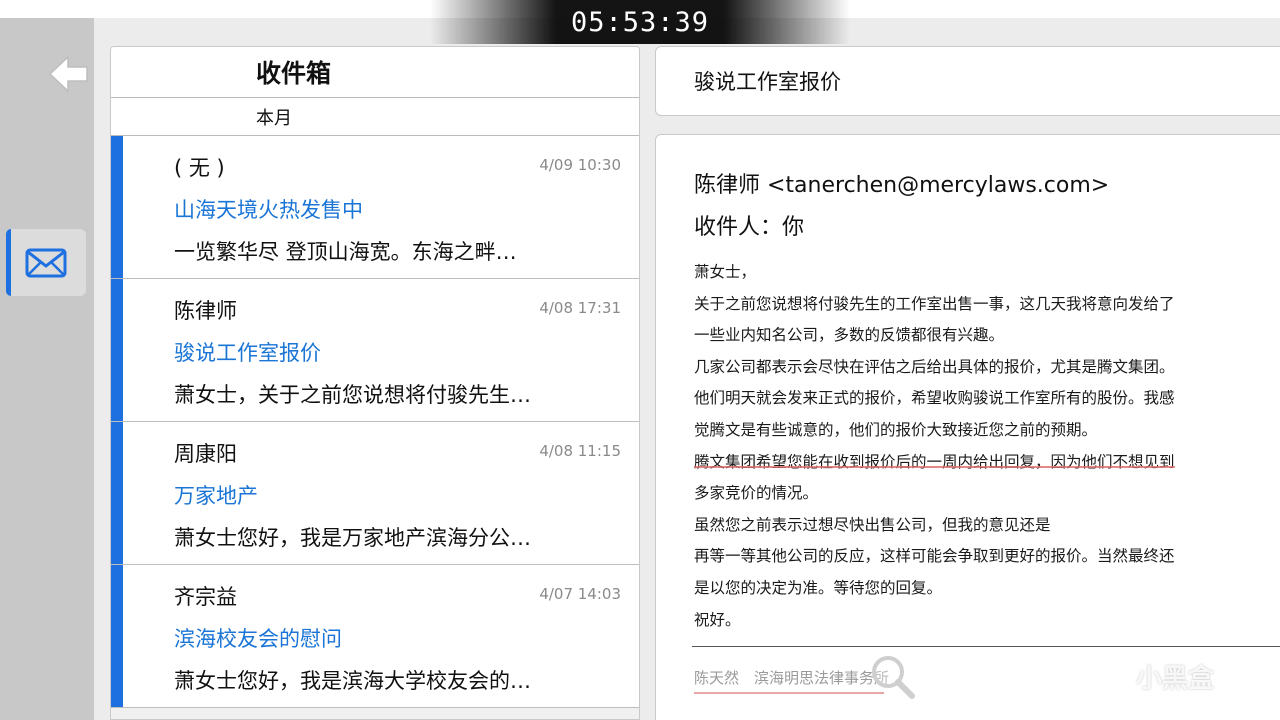 The image size is (1280, 720). I want to click on body-line: 萧女士，, so click(725, 272).